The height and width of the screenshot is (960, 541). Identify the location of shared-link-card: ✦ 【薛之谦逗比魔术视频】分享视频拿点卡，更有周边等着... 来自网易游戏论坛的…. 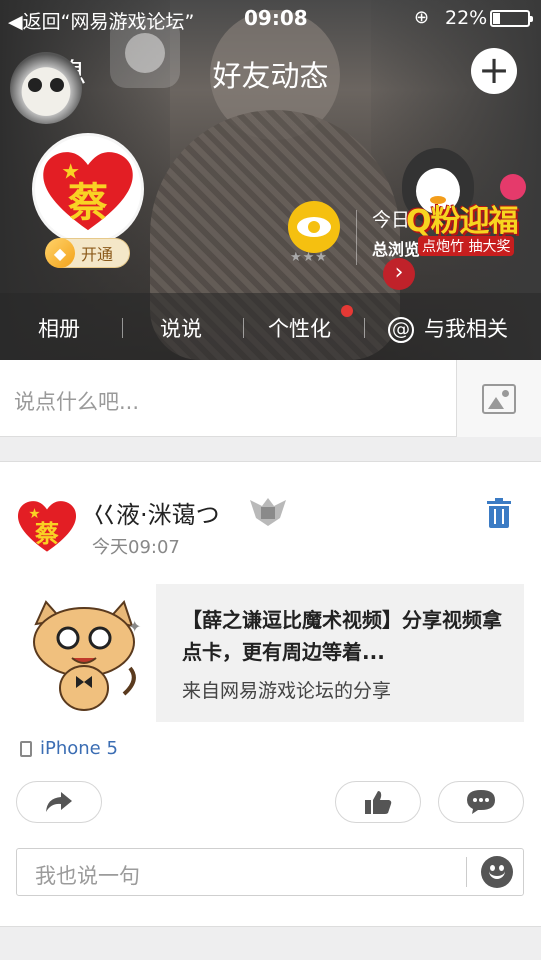
(270, 653).